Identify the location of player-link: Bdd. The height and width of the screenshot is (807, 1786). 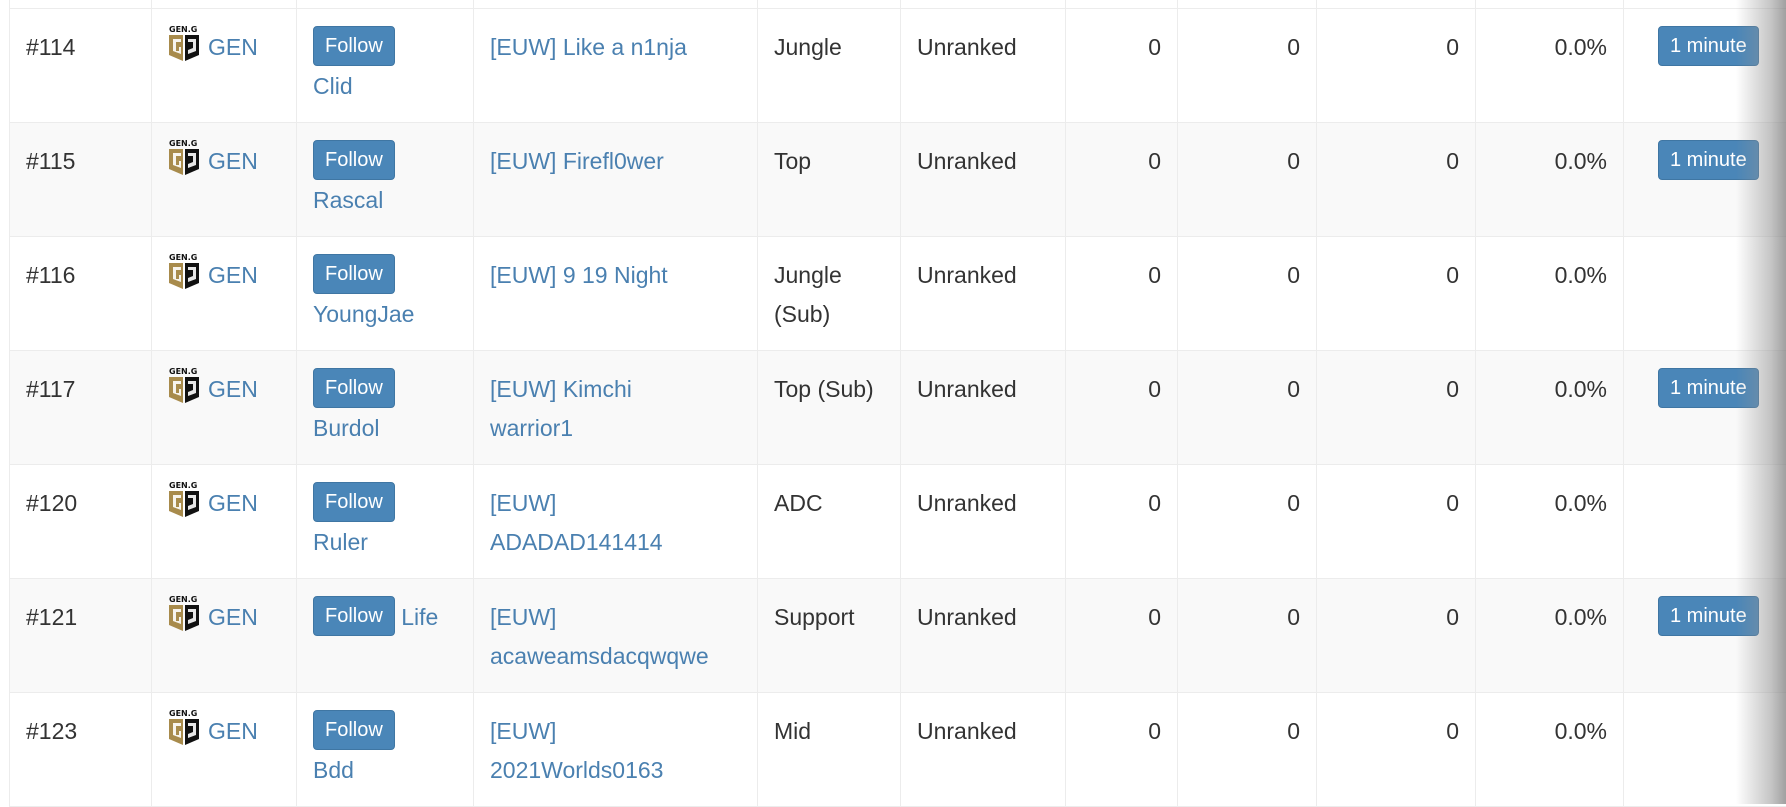
(333, 770).